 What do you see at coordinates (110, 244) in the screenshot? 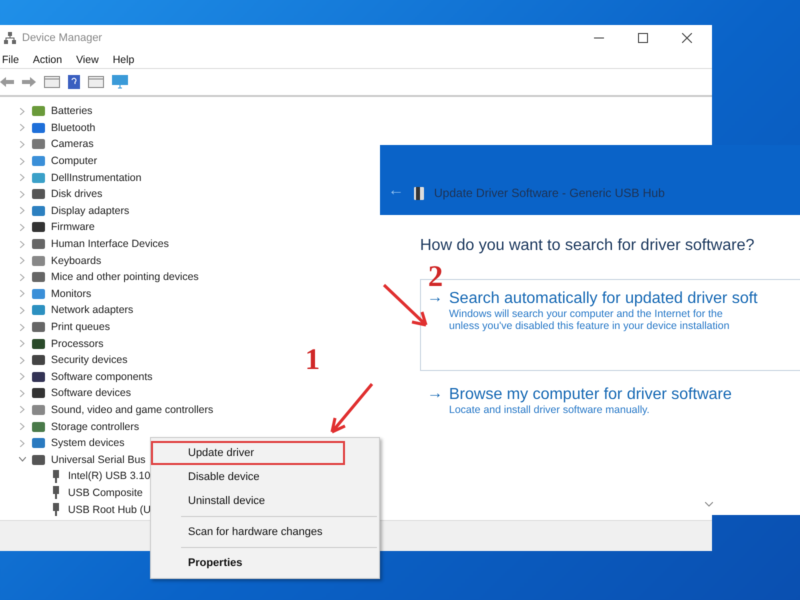
I see `tree-item: Human Interface Devices` at bounding box center [110, 244].